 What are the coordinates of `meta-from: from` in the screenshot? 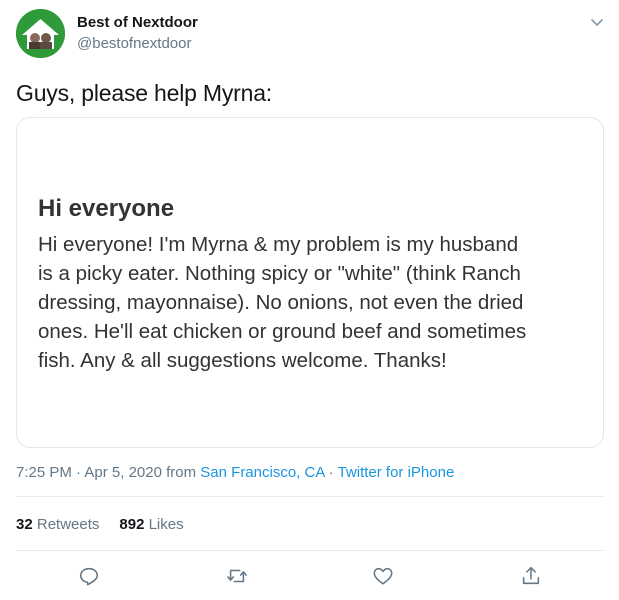 It's located at (181, 472).